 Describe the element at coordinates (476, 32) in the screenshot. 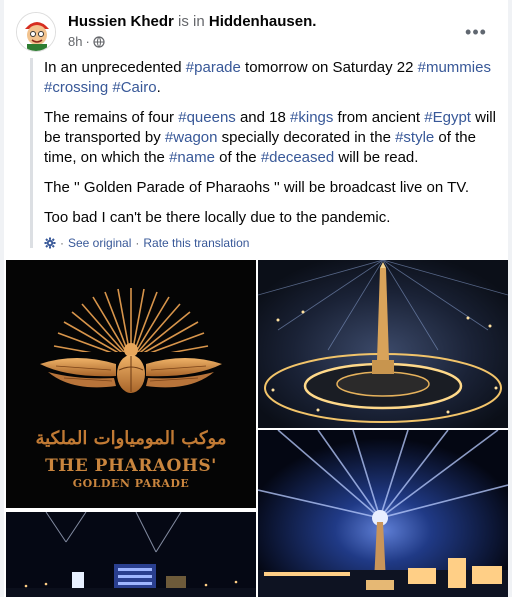

I see `more-options-icon: •••` at that location.